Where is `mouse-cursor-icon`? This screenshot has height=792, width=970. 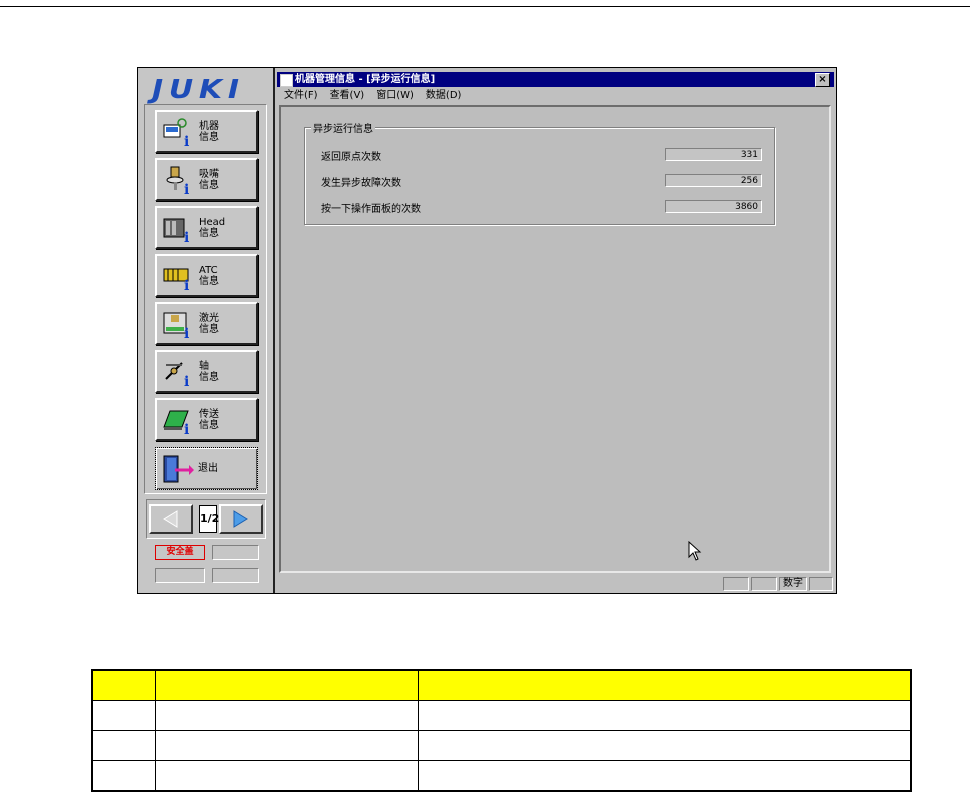
mouse-cursor-icon is located at coordinates (695, 551).